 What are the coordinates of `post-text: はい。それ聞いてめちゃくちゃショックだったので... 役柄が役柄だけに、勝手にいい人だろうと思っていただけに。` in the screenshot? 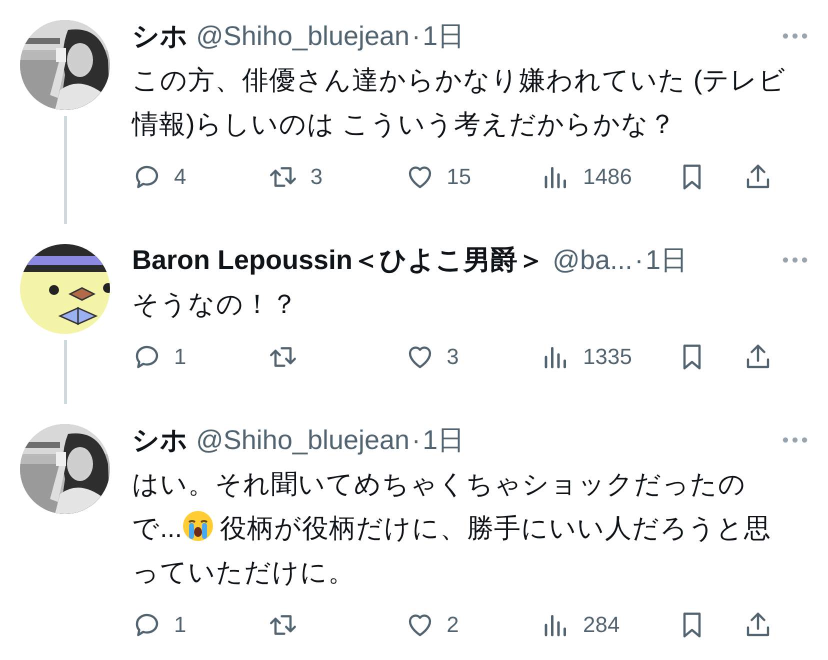 It's located at (452, 528).